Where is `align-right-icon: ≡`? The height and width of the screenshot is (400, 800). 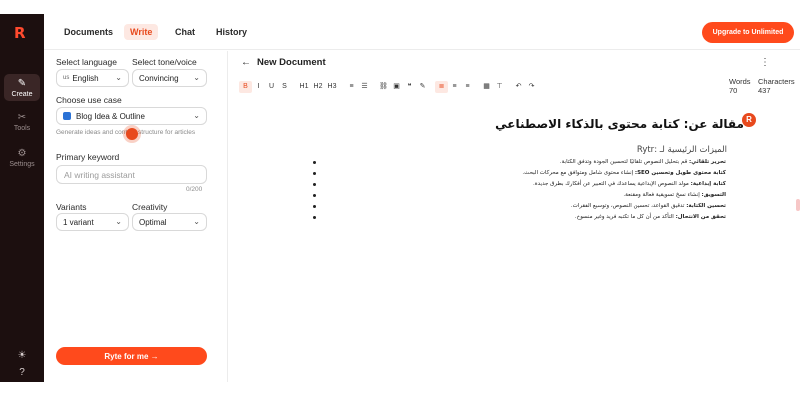 align-right-icon: ≡ is located at coordinates (467, 87).